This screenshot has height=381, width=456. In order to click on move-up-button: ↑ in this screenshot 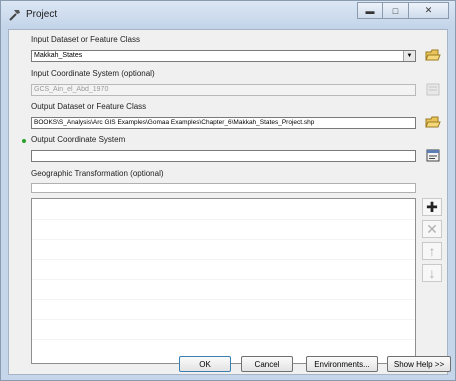, I will do `click(432, 251)`.